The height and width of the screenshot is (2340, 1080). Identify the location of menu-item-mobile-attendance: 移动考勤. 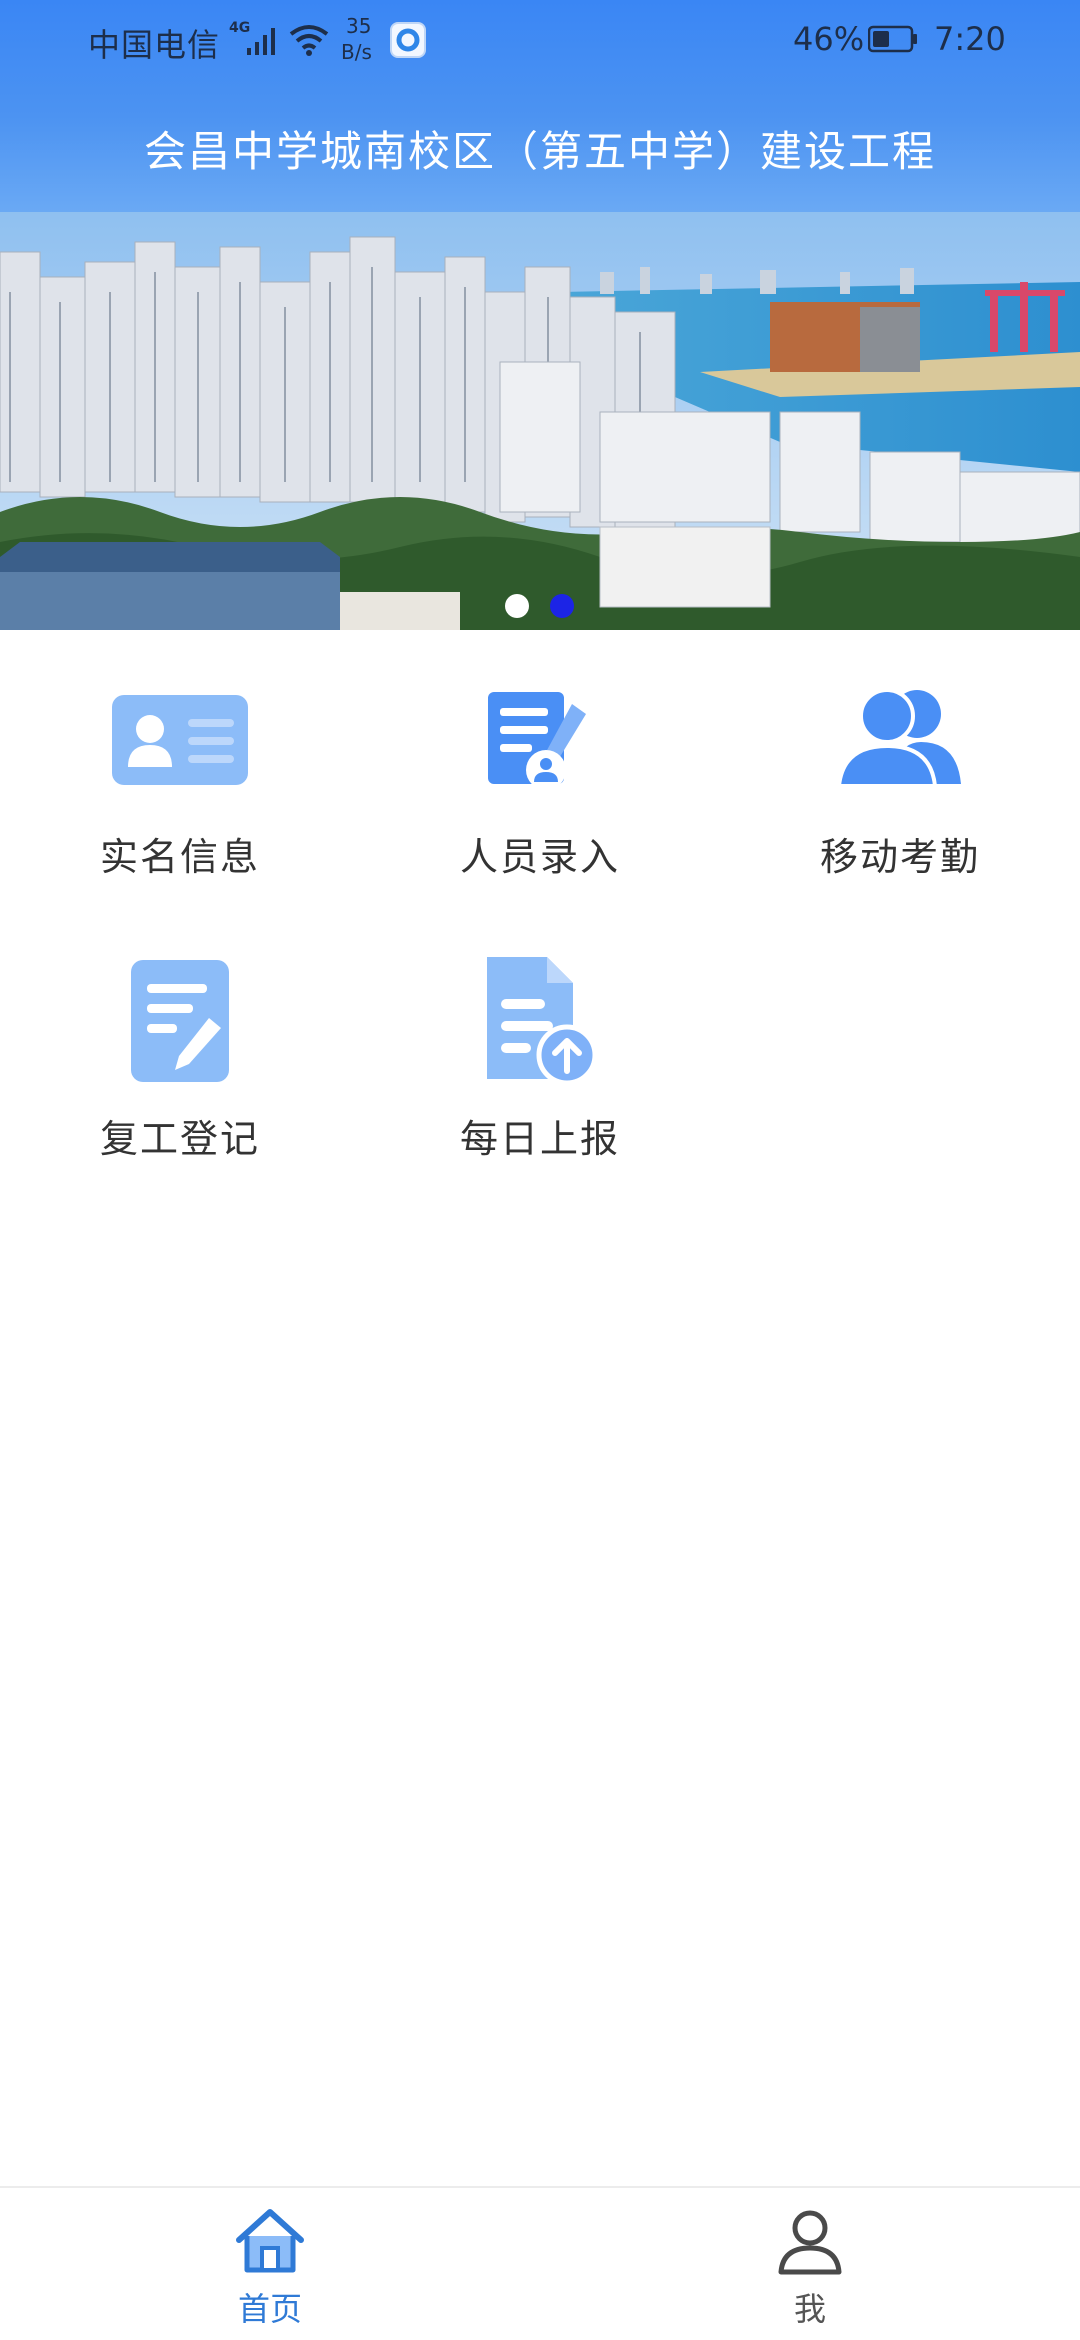
(900, 774).